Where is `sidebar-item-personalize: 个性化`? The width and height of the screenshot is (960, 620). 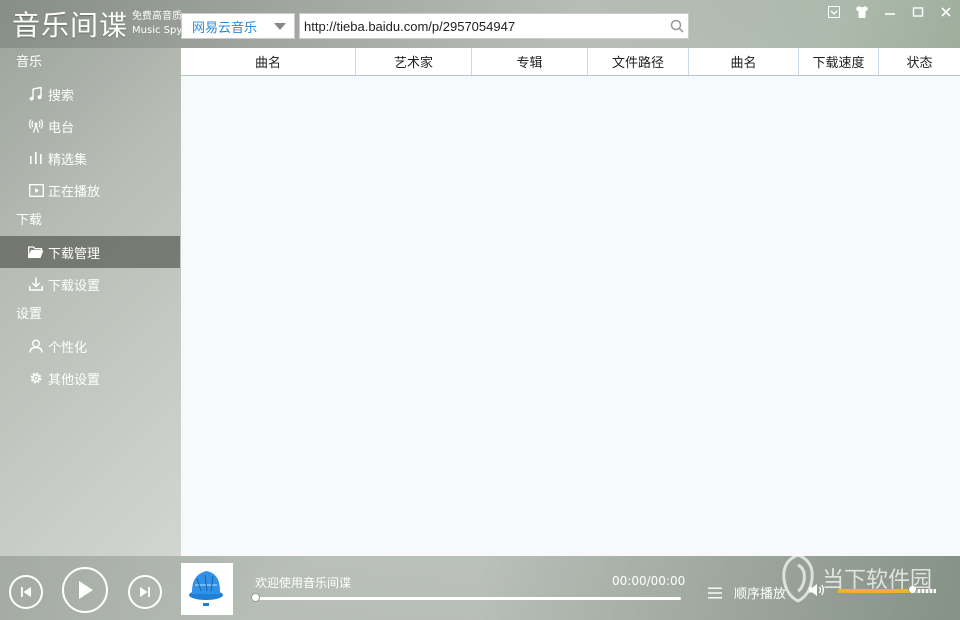
sidebar-item-personalize: 个性化 is located at coordinates (90, 346).